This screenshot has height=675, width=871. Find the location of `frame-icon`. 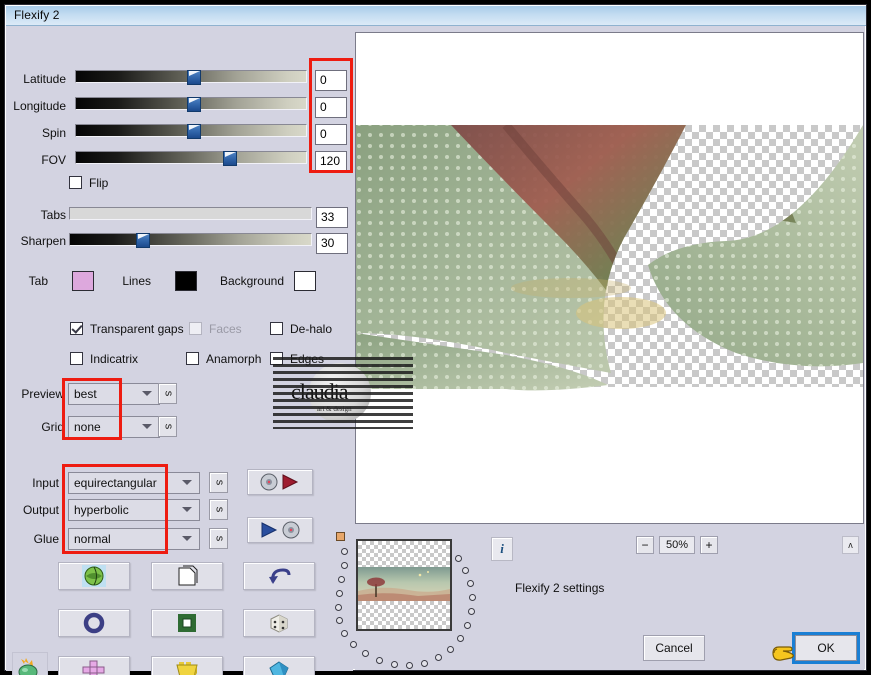

frame-icon is located at coordinates (187, 623).